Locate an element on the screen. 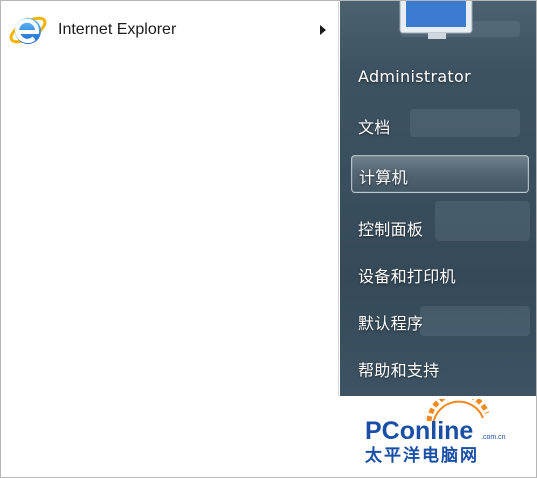  program-internet-explorer: Internet Explorer is located at coordinates (169, 30).